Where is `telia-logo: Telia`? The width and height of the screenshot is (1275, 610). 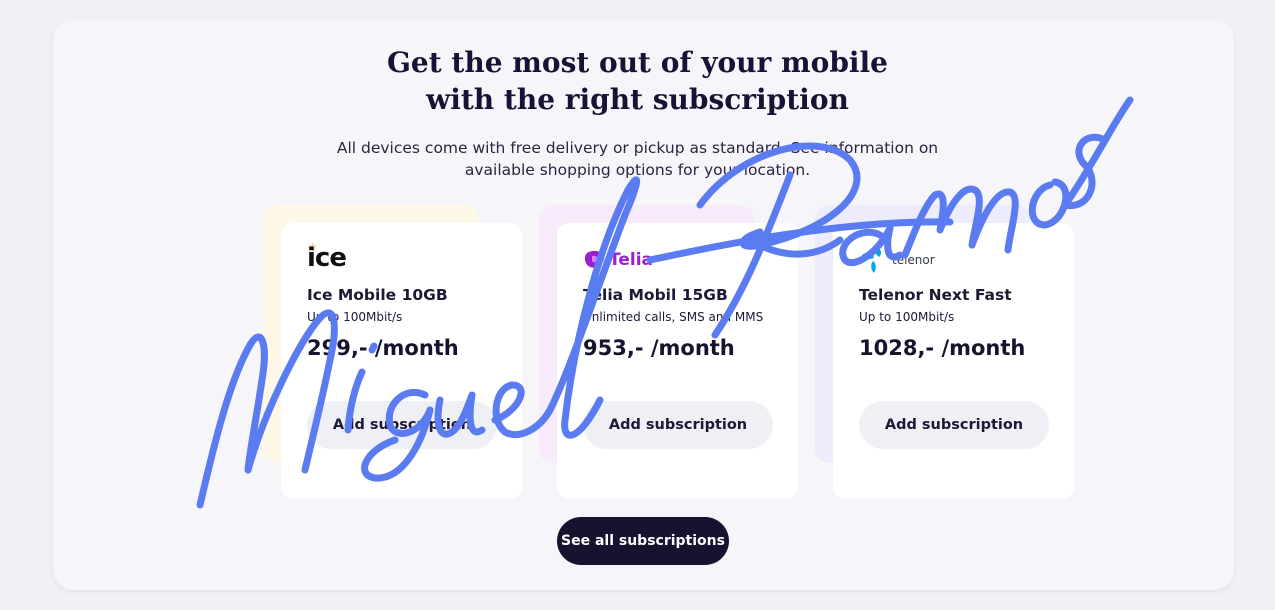
telia-logo: Telia is located at coordinates (618, 260).